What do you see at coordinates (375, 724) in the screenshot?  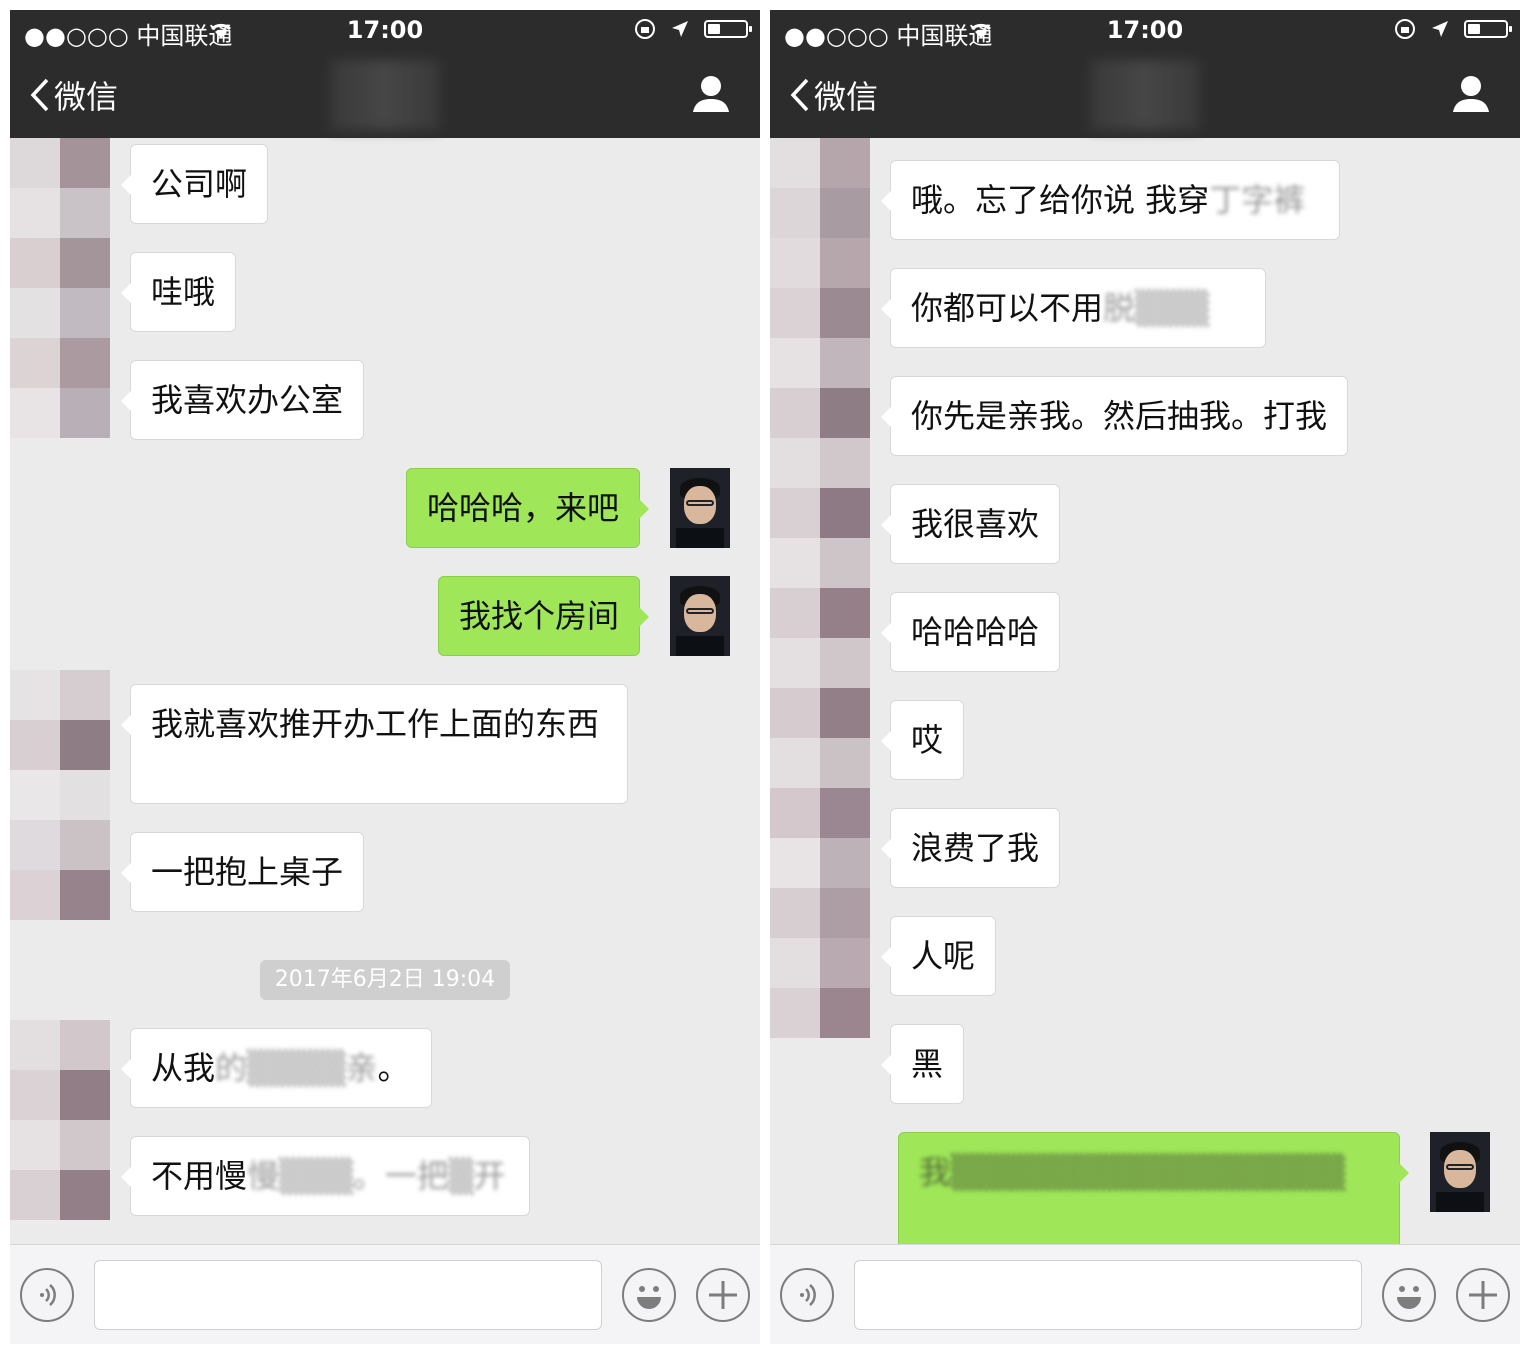 I see `message-text: 我就喜欢推开办工作上面的东西` at bounding box center [375, 724].